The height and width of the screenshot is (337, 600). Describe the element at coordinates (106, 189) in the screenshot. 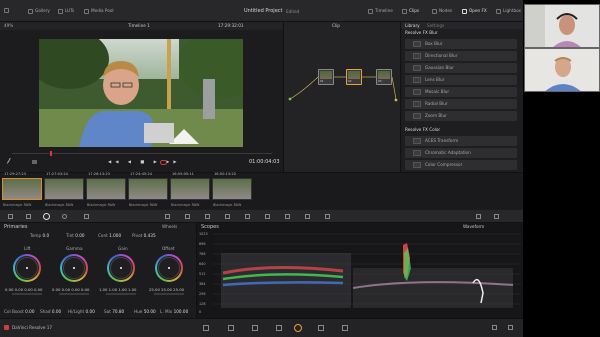

I see `clip-thumbnail: 17:26:13:23 Blackmagic RAW` at that location.